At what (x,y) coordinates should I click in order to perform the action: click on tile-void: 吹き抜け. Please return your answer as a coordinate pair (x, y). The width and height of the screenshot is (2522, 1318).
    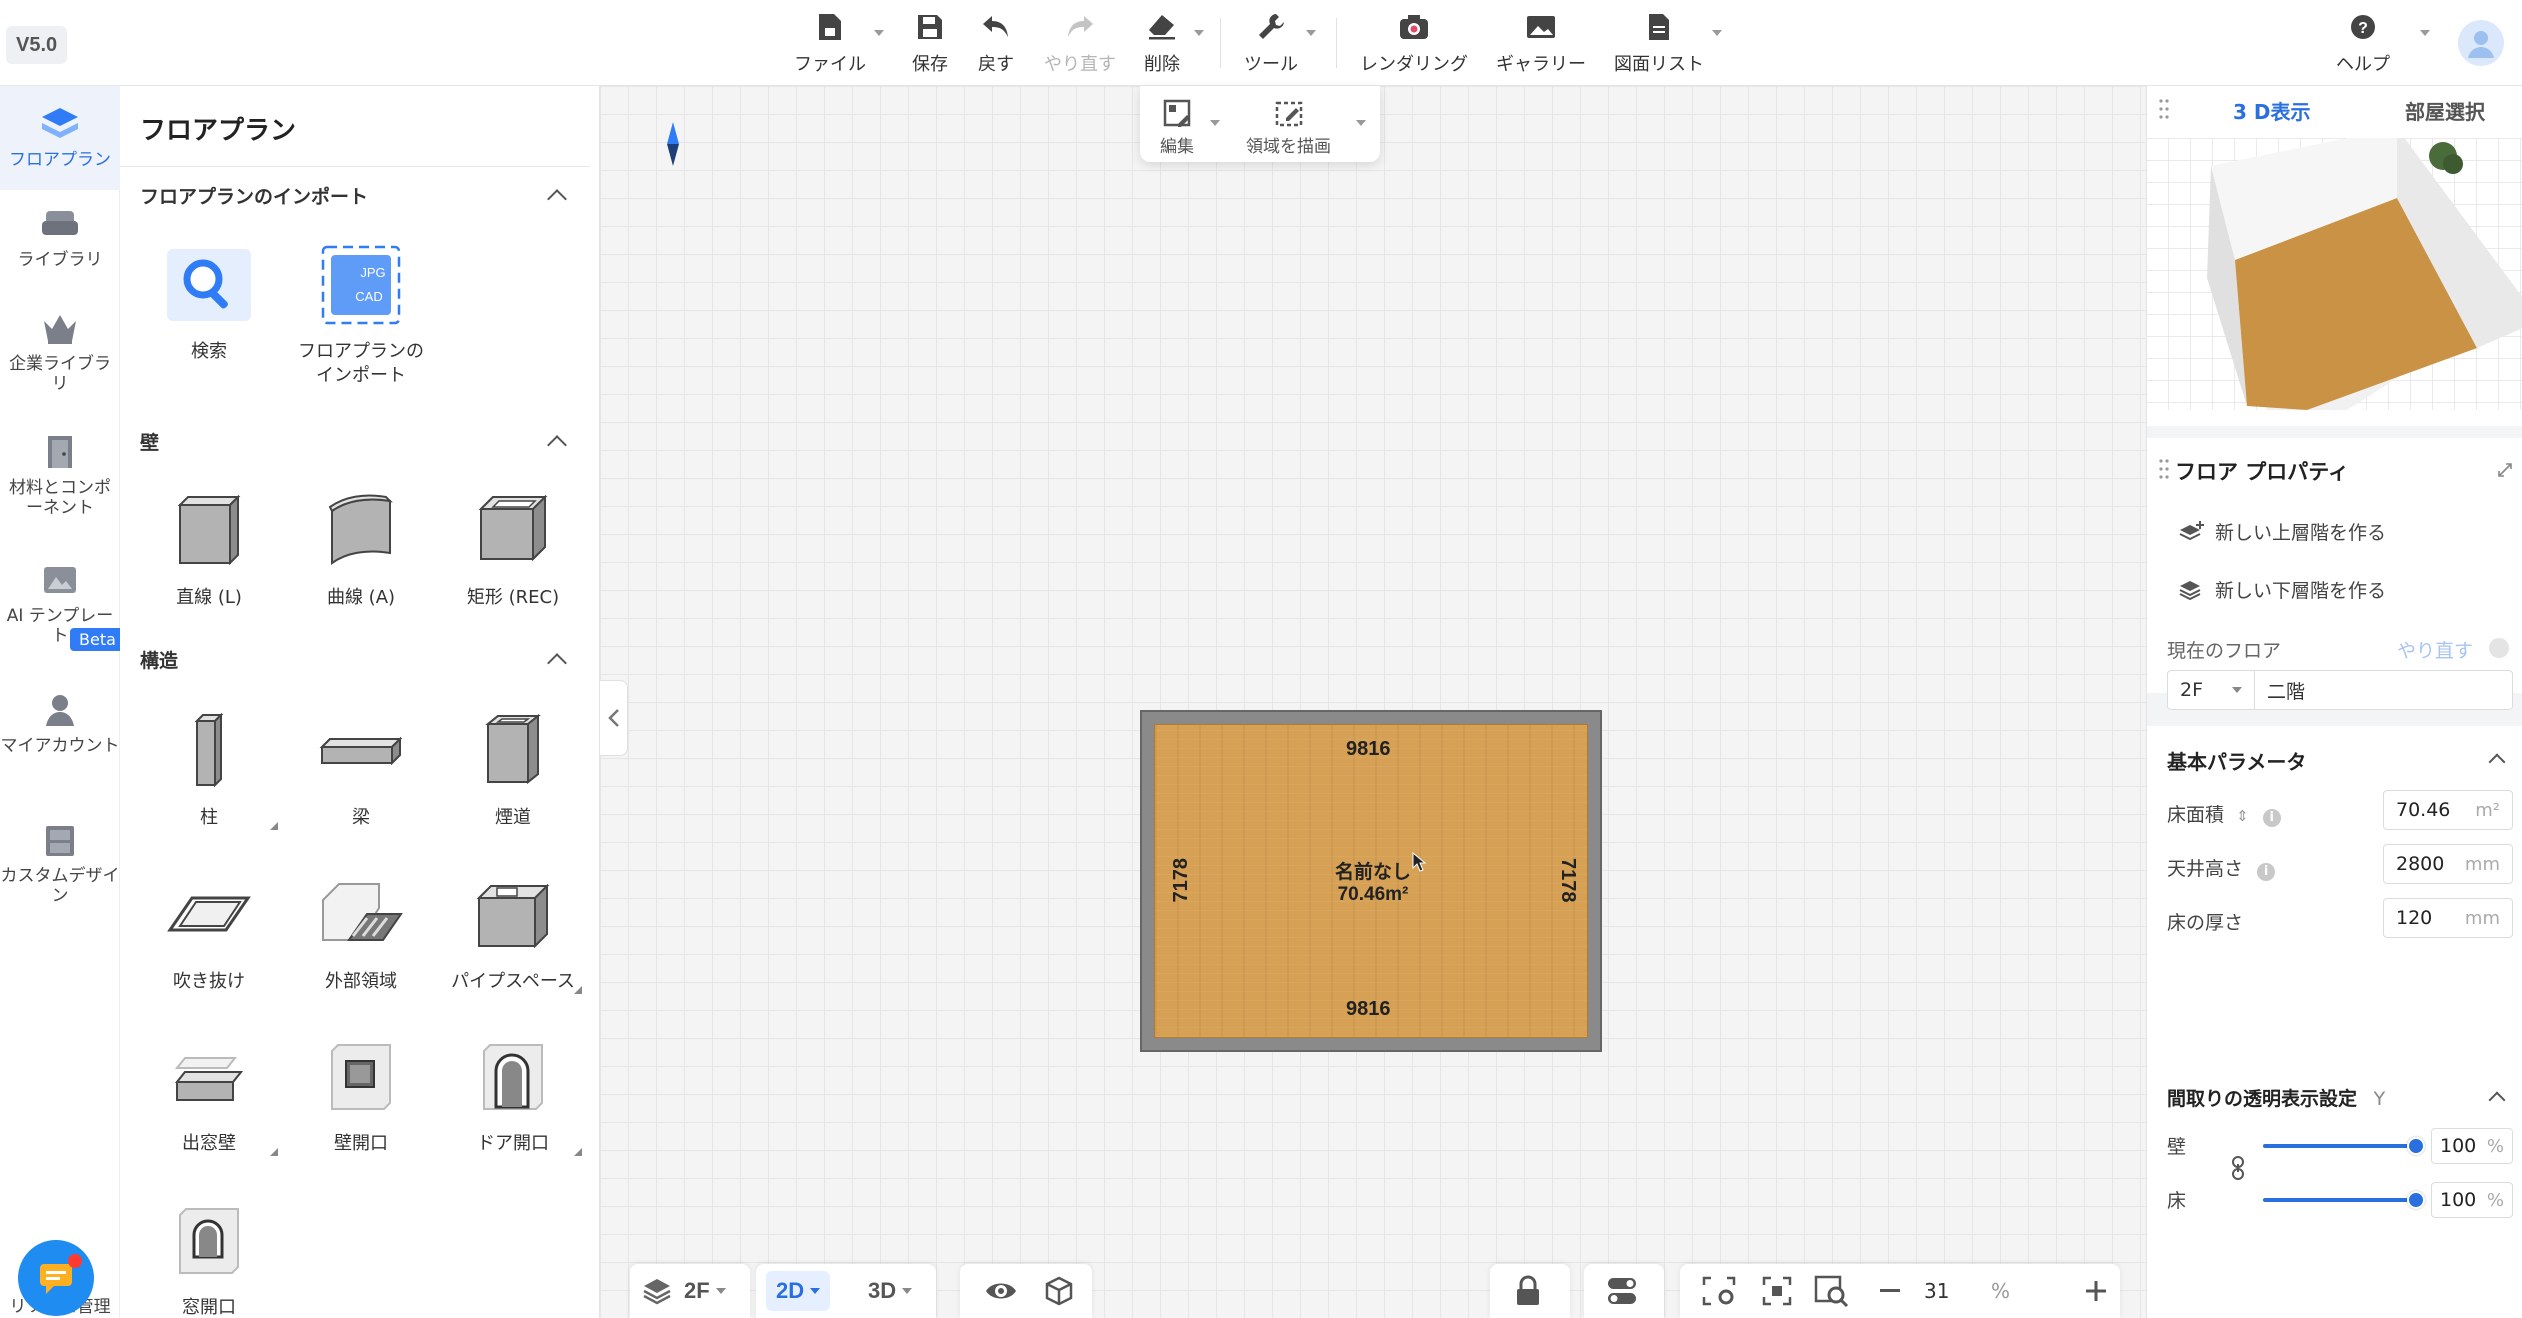
    Looking at the image, I should click on (209, 932).